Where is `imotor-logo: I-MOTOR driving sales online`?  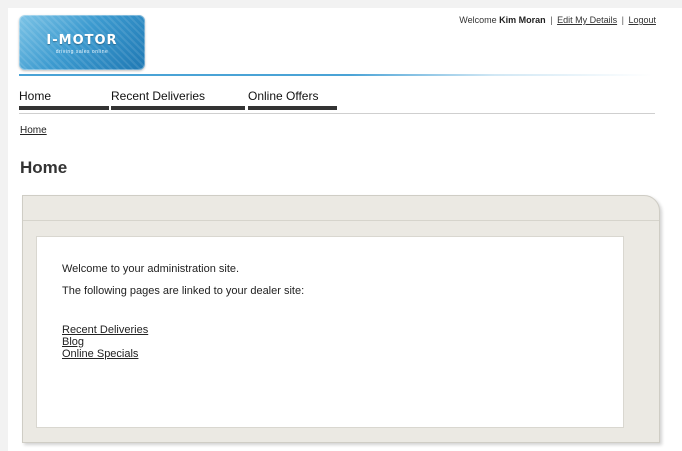
imotor-logo: I-MOTOR driving sales online is located at coordinates (82, 42).